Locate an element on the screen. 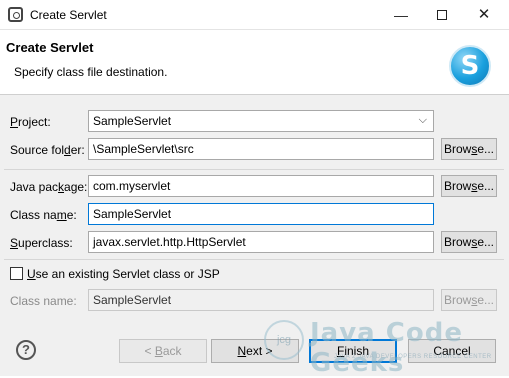 Image resolution: width=509 pixels, height=378 pixels. wizard-footer: ? < Back Next > Finish Cancel is located at coordinates (254, 350).